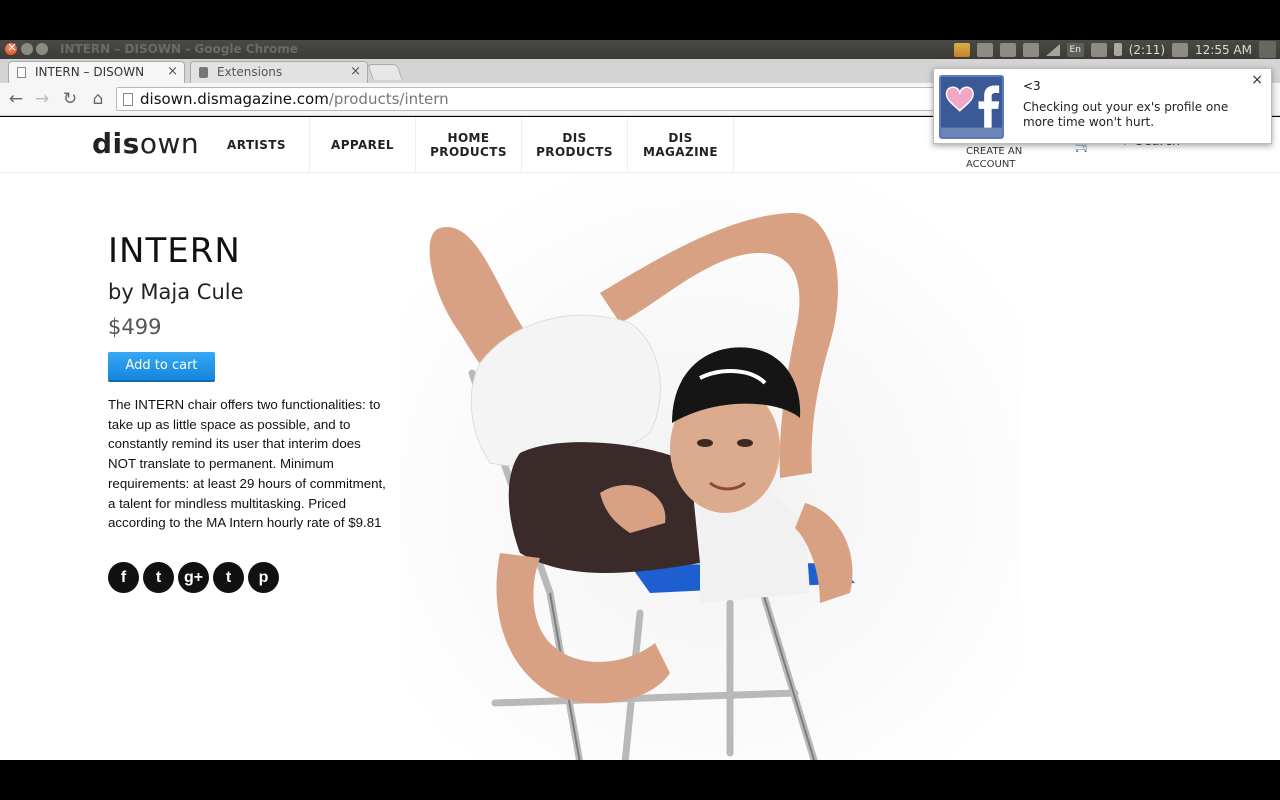 The image size is (1280, 800). What do you see at coordinates (388, 99) in the screenshot?
I see `url-path: /products/intern` at bounding box center [388, 99].